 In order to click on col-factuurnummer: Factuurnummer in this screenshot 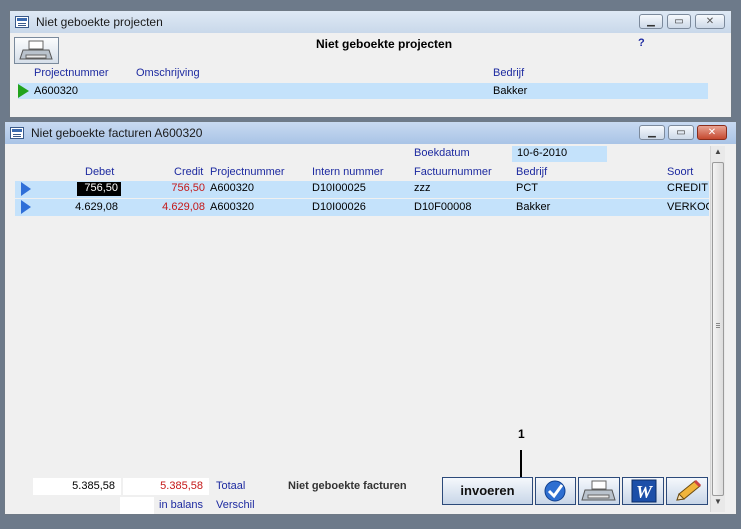, I will do `click(453, 172)`.